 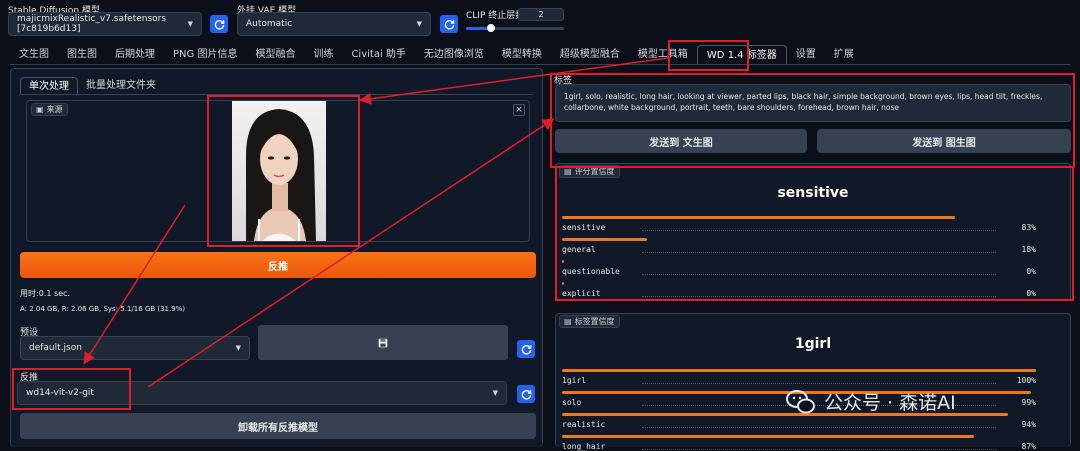 What do you see at coordinates (800, 401) in the screenshot?
I see `wechat-logo-icon` at bounding box center [800, 401].